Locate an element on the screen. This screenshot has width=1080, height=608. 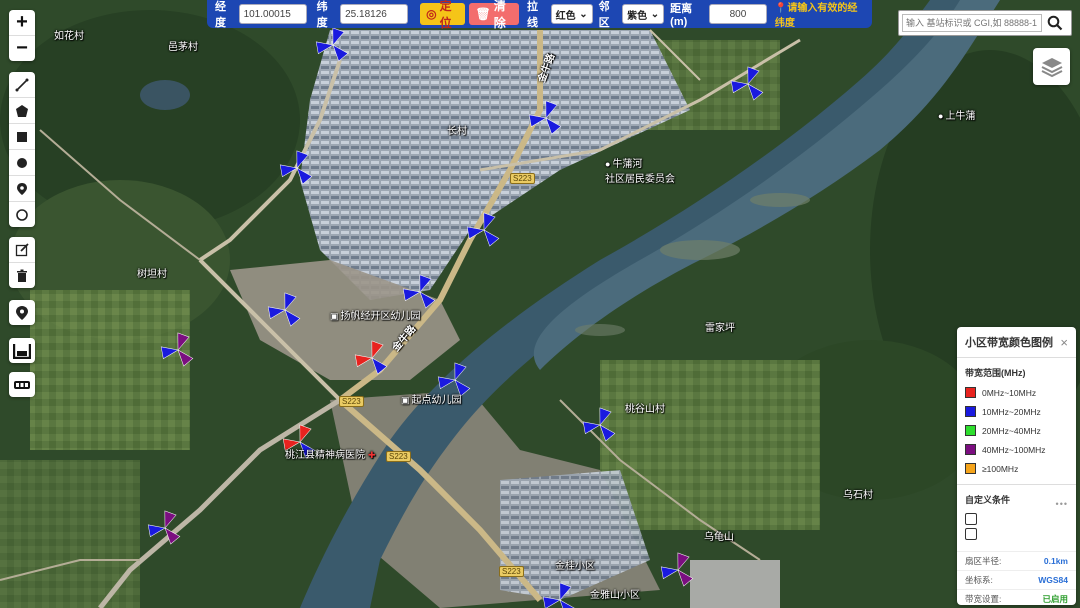
ruler-icon is located at coordinates (22, 384).